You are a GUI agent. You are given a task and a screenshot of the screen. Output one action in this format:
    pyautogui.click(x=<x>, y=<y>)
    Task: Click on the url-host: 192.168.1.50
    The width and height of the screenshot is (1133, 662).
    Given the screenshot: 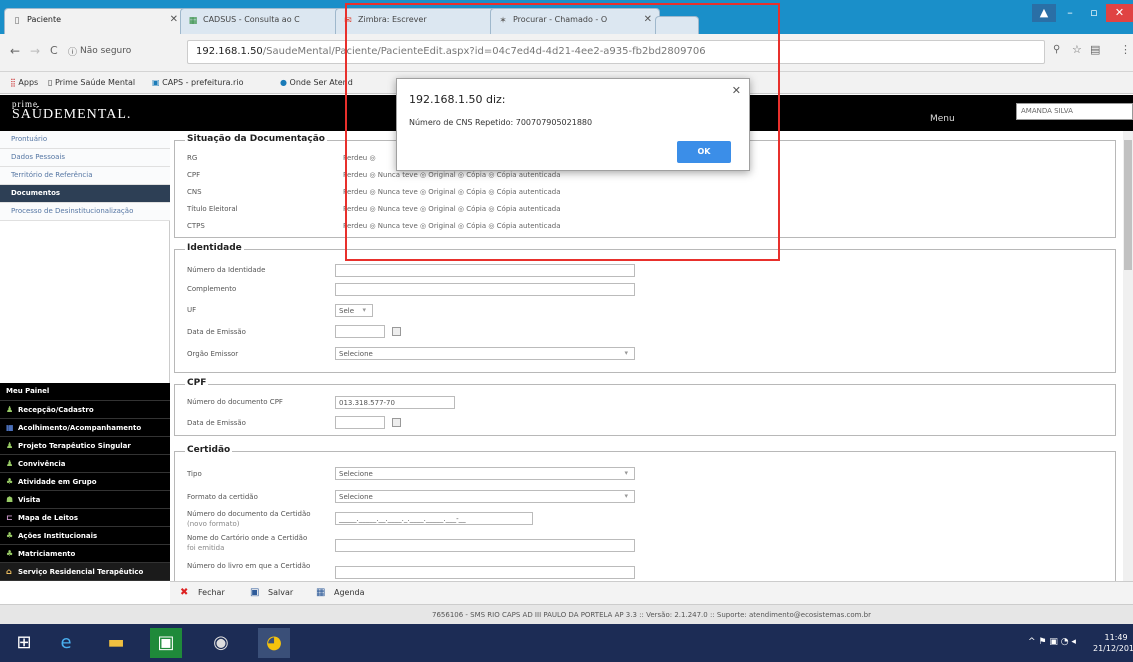 What is the action you would take?
    pyautogui.click(x=229, y=51)
    